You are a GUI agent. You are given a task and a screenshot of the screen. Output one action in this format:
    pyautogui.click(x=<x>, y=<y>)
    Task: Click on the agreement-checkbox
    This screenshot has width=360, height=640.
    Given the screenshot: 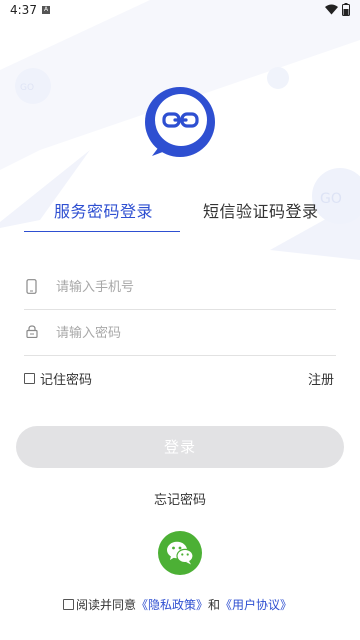 What is the action you would take?
    pyautogui.click(x=68, y=604)
    